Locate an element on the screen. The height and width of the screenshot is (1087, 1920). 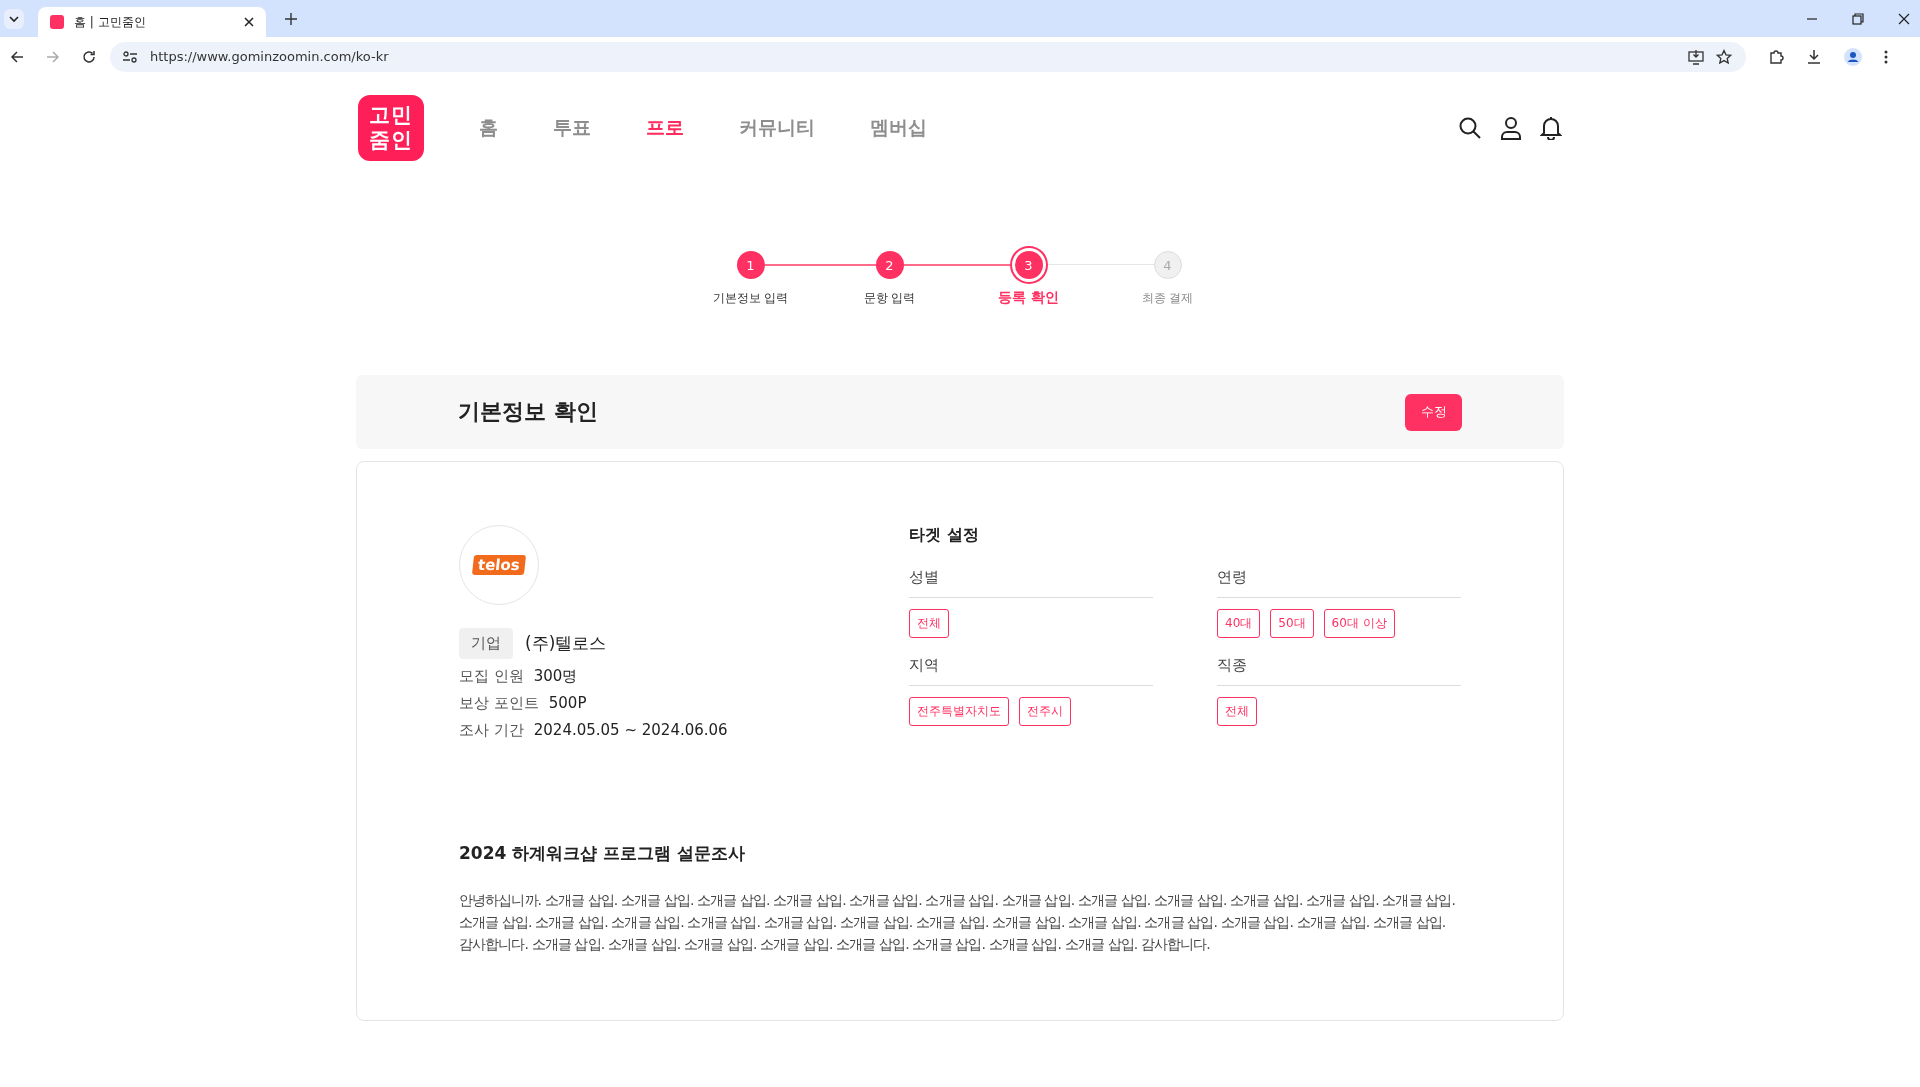
group-label: 성별 is located at coordinates (1031, 583).